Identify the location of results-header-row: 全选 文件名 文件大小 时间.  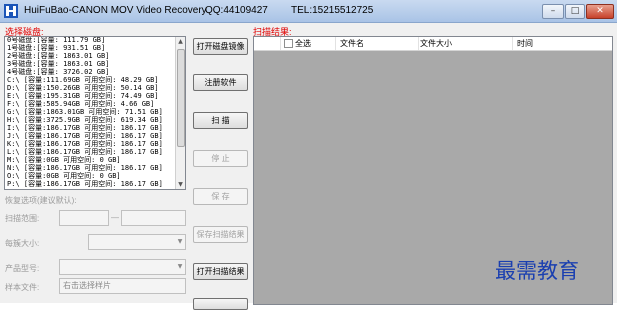
(433, 44).